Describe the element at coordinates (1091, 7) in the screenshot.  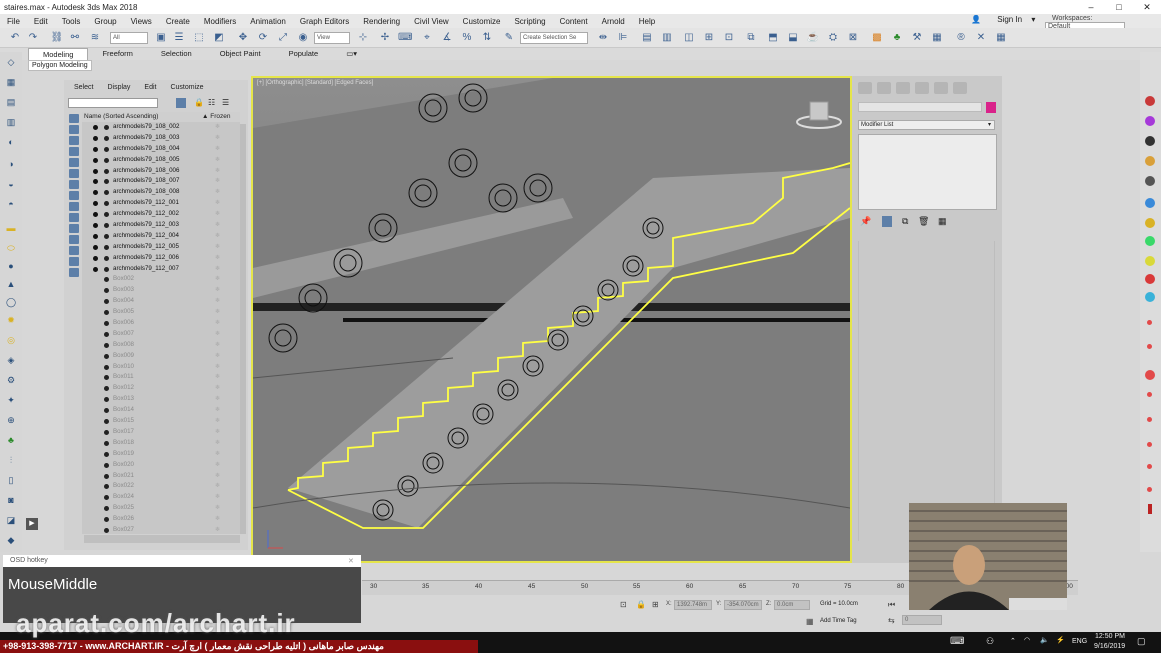
I see `minimize-button: –` at that location.